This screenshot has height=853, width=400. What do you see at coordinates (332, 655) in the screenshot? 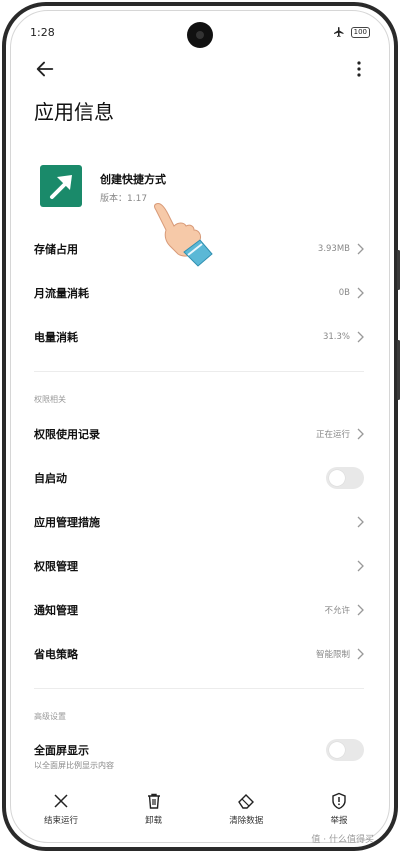
I see `row-value: 智能限制` at bounding box center [332, 655].